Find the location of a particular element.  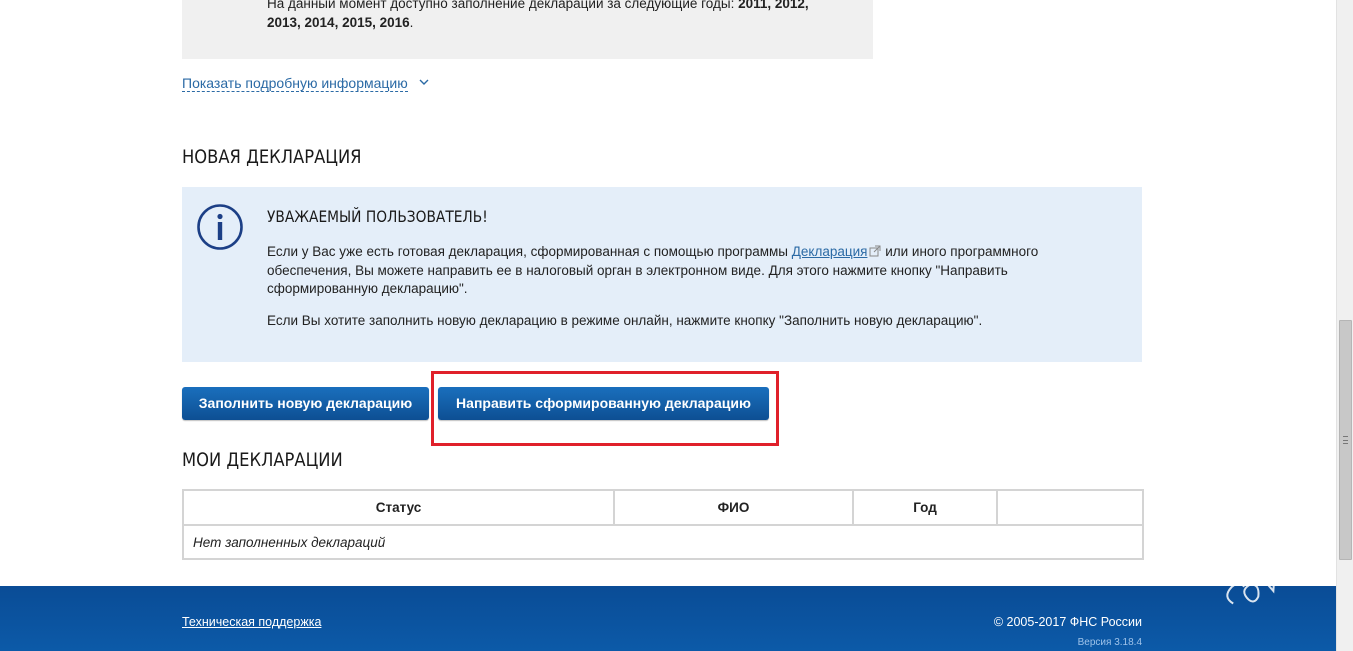

table-header-row: Статус ФИО Год is located at coordinates (663, 507).